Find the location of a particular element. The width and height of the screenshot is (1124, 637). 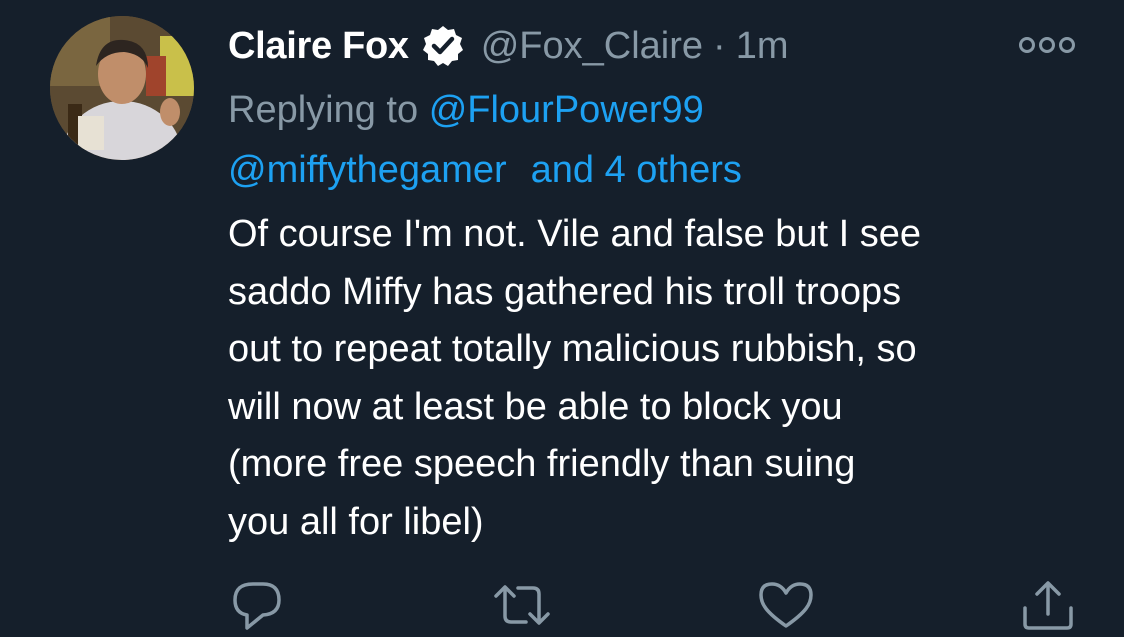

reply-mentions: @miffythegamer and 4 others is located at coordinates (485, 170).